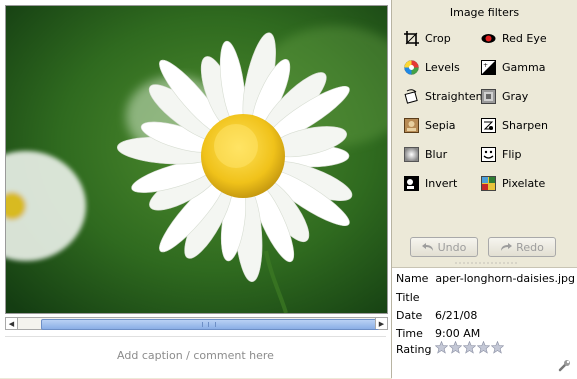 The image size is (577, 379). Describe the element at coordinates (488, 38) in the screenshot. I see `red-eye-icon` at that location.